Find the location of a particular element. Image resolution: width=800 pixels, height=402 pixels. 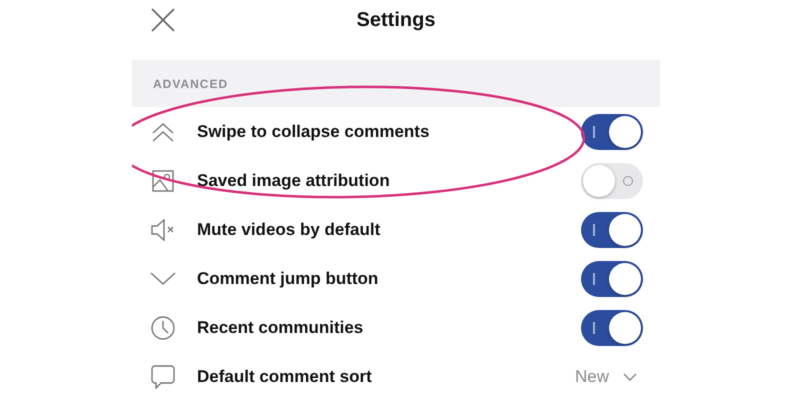

setting-label: Mute videos by default is located at coordinates (289, 230).